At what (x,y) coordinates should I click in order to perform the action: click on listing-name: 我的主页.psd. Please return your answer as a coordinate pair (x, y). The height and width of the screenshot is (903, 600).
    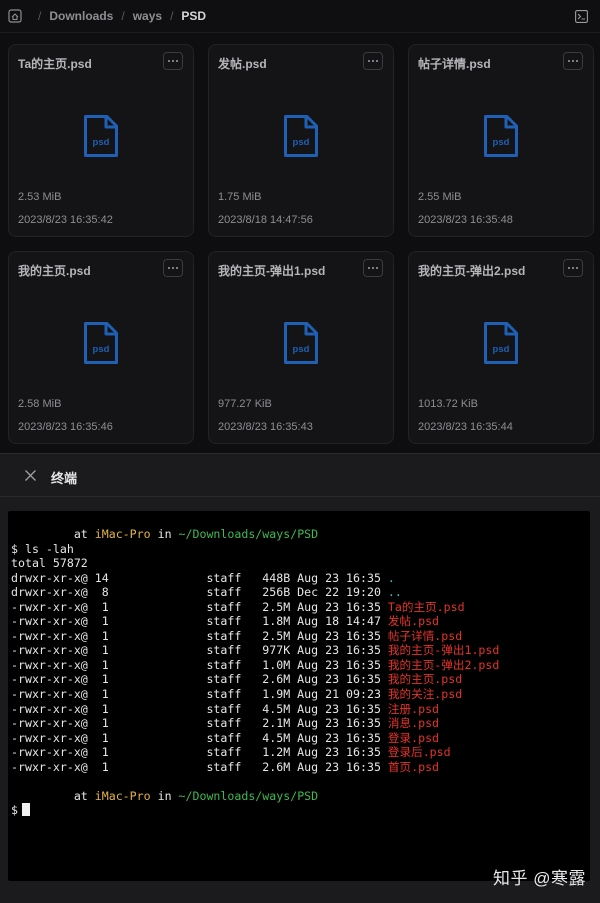
    Looking at the image, I should click on (425, 679).